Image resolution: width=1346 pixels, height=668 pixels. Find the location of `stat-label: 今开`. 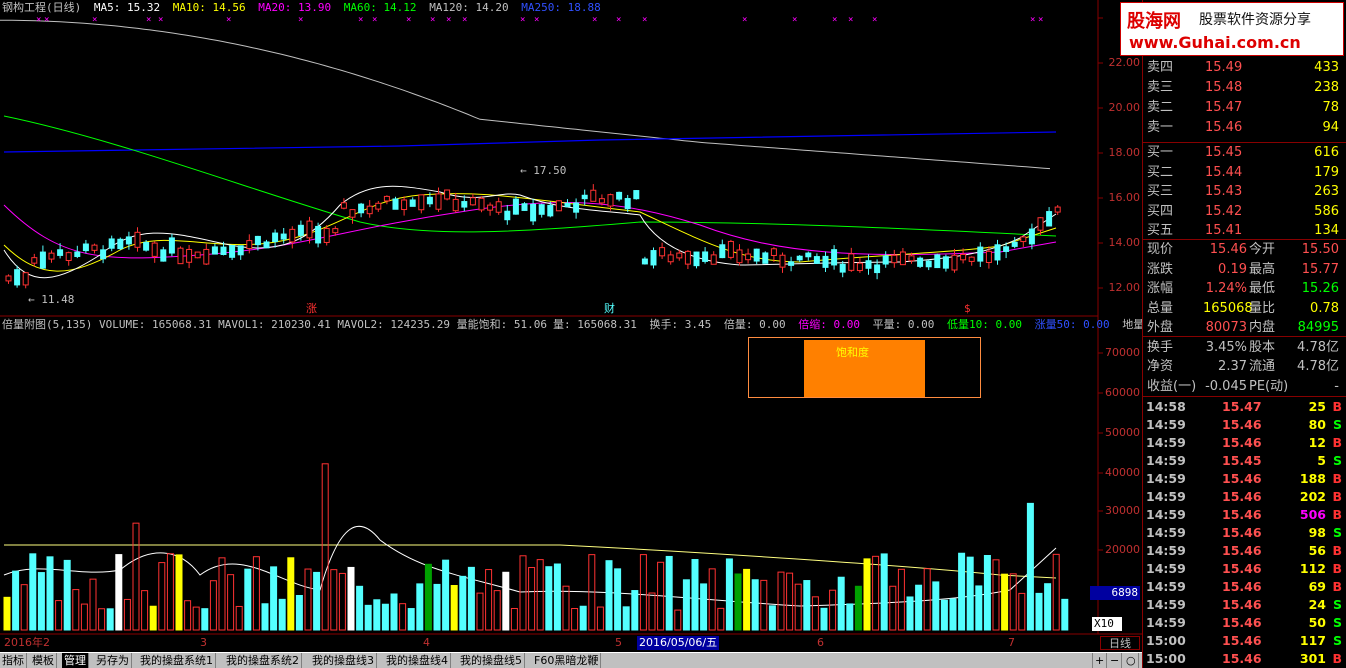

stat-label: 今开 is located at coordinates (1262, 249).